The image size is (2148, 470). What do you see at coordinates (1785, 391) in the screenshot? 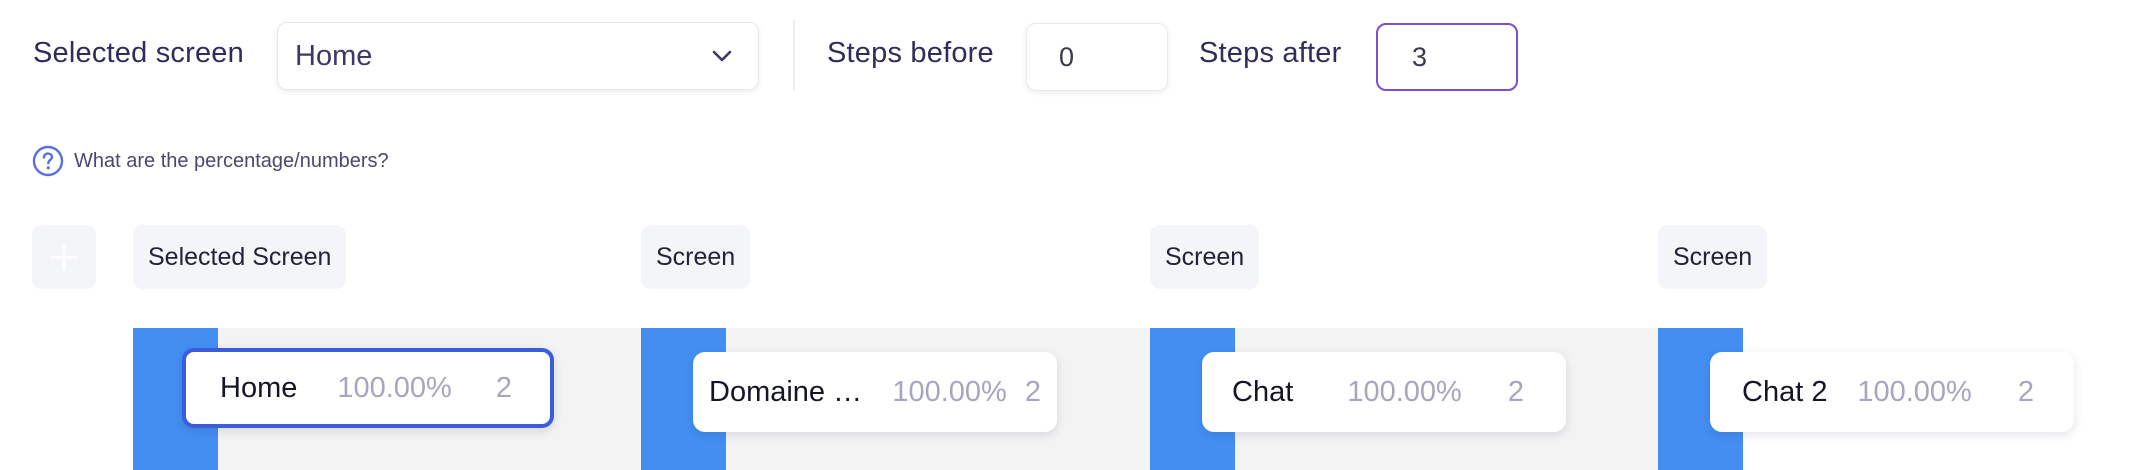
I see `node-name: Chat 2` at bounding box center [1785, 391].